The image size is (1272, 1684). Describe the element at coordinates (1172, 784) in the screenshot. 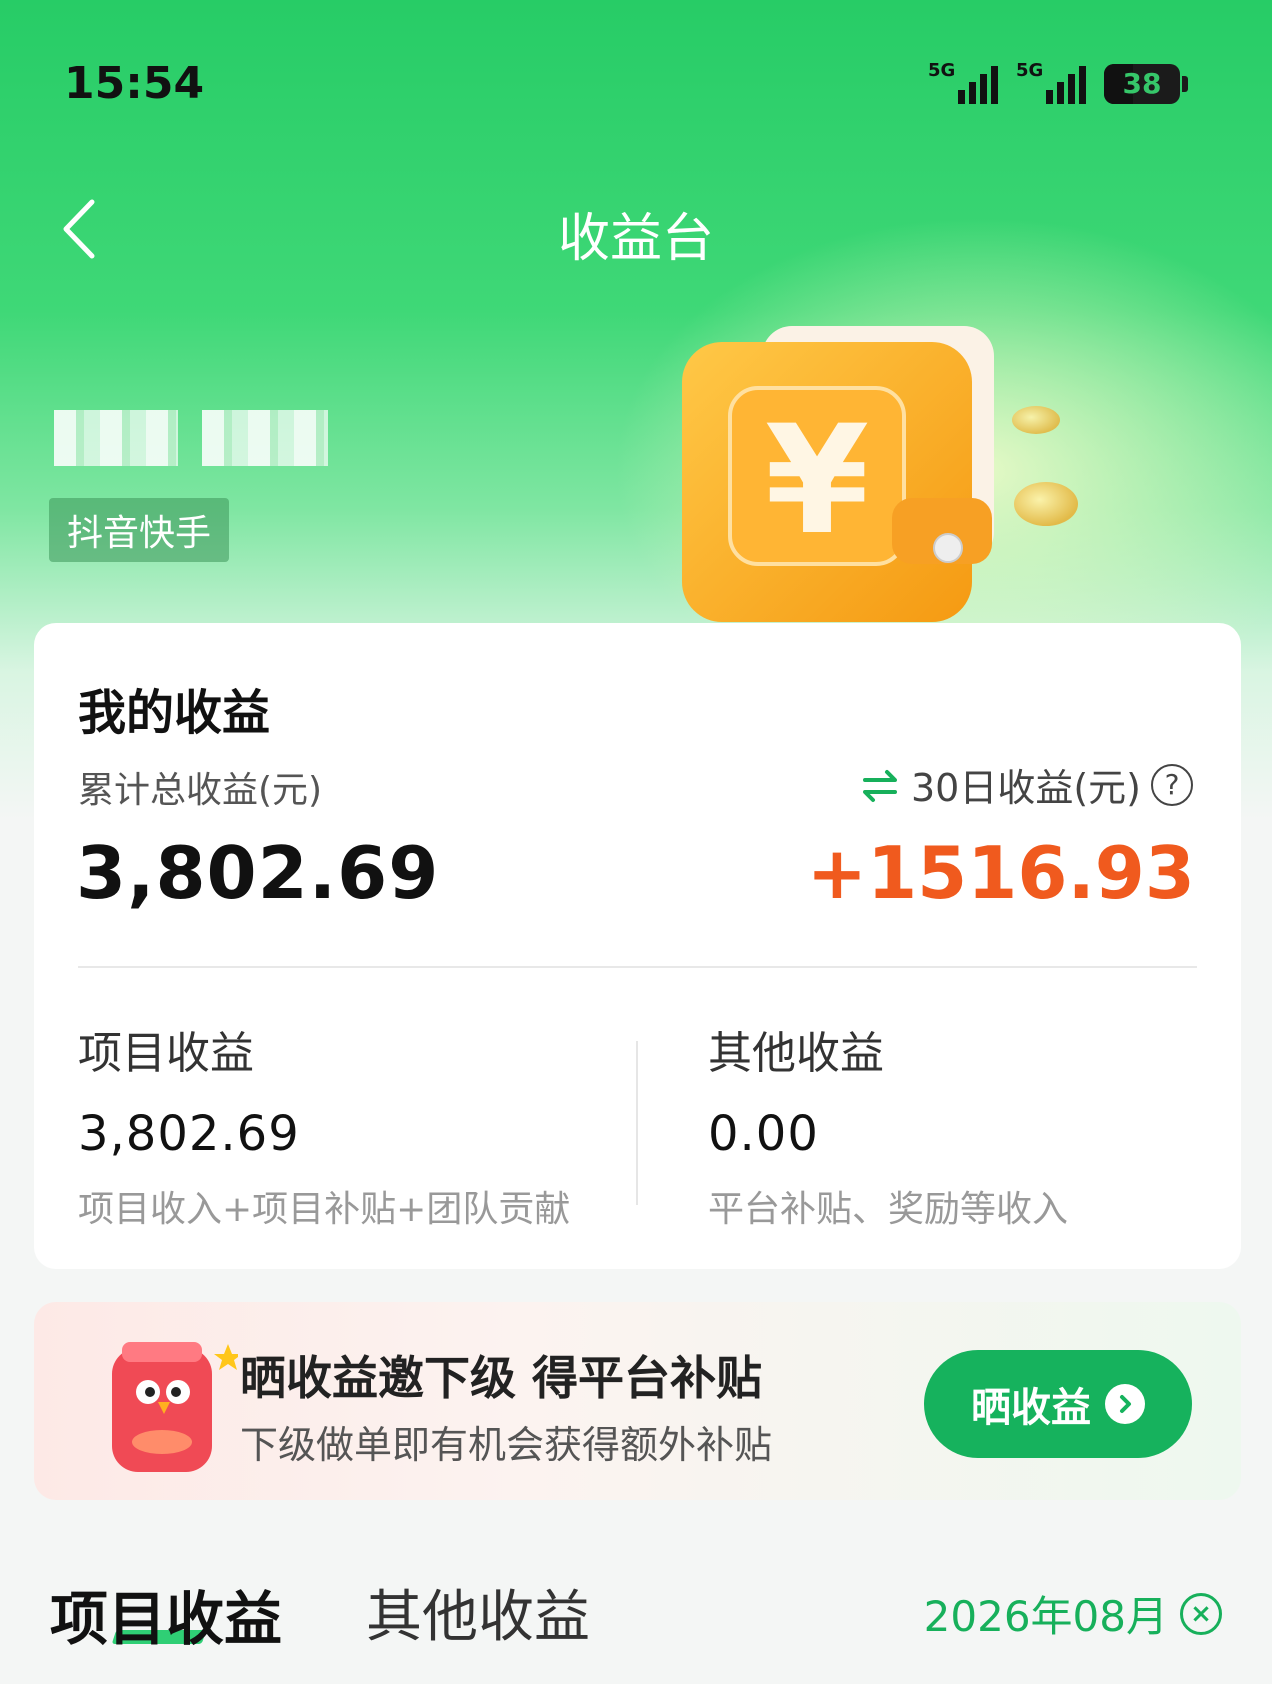

I see `help-icon: ?` at that location.